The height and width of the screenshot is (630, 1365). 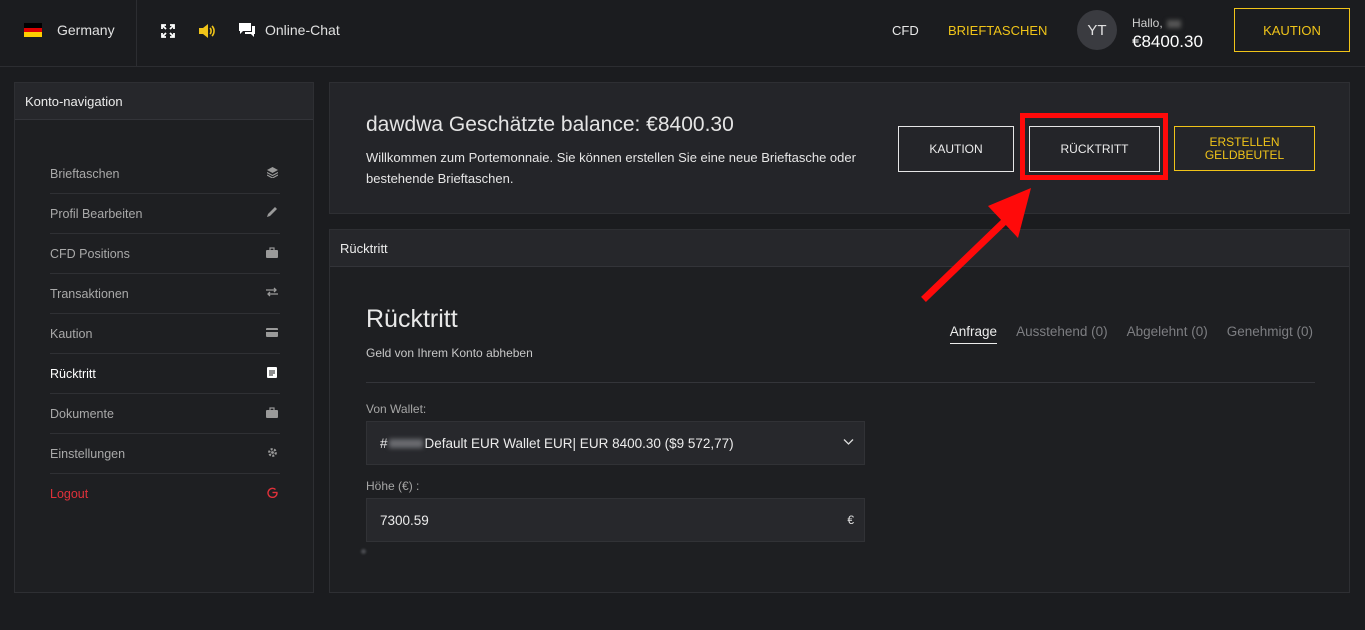 I want to click on greeting: Hallo,, so click(x=1156, y=23).